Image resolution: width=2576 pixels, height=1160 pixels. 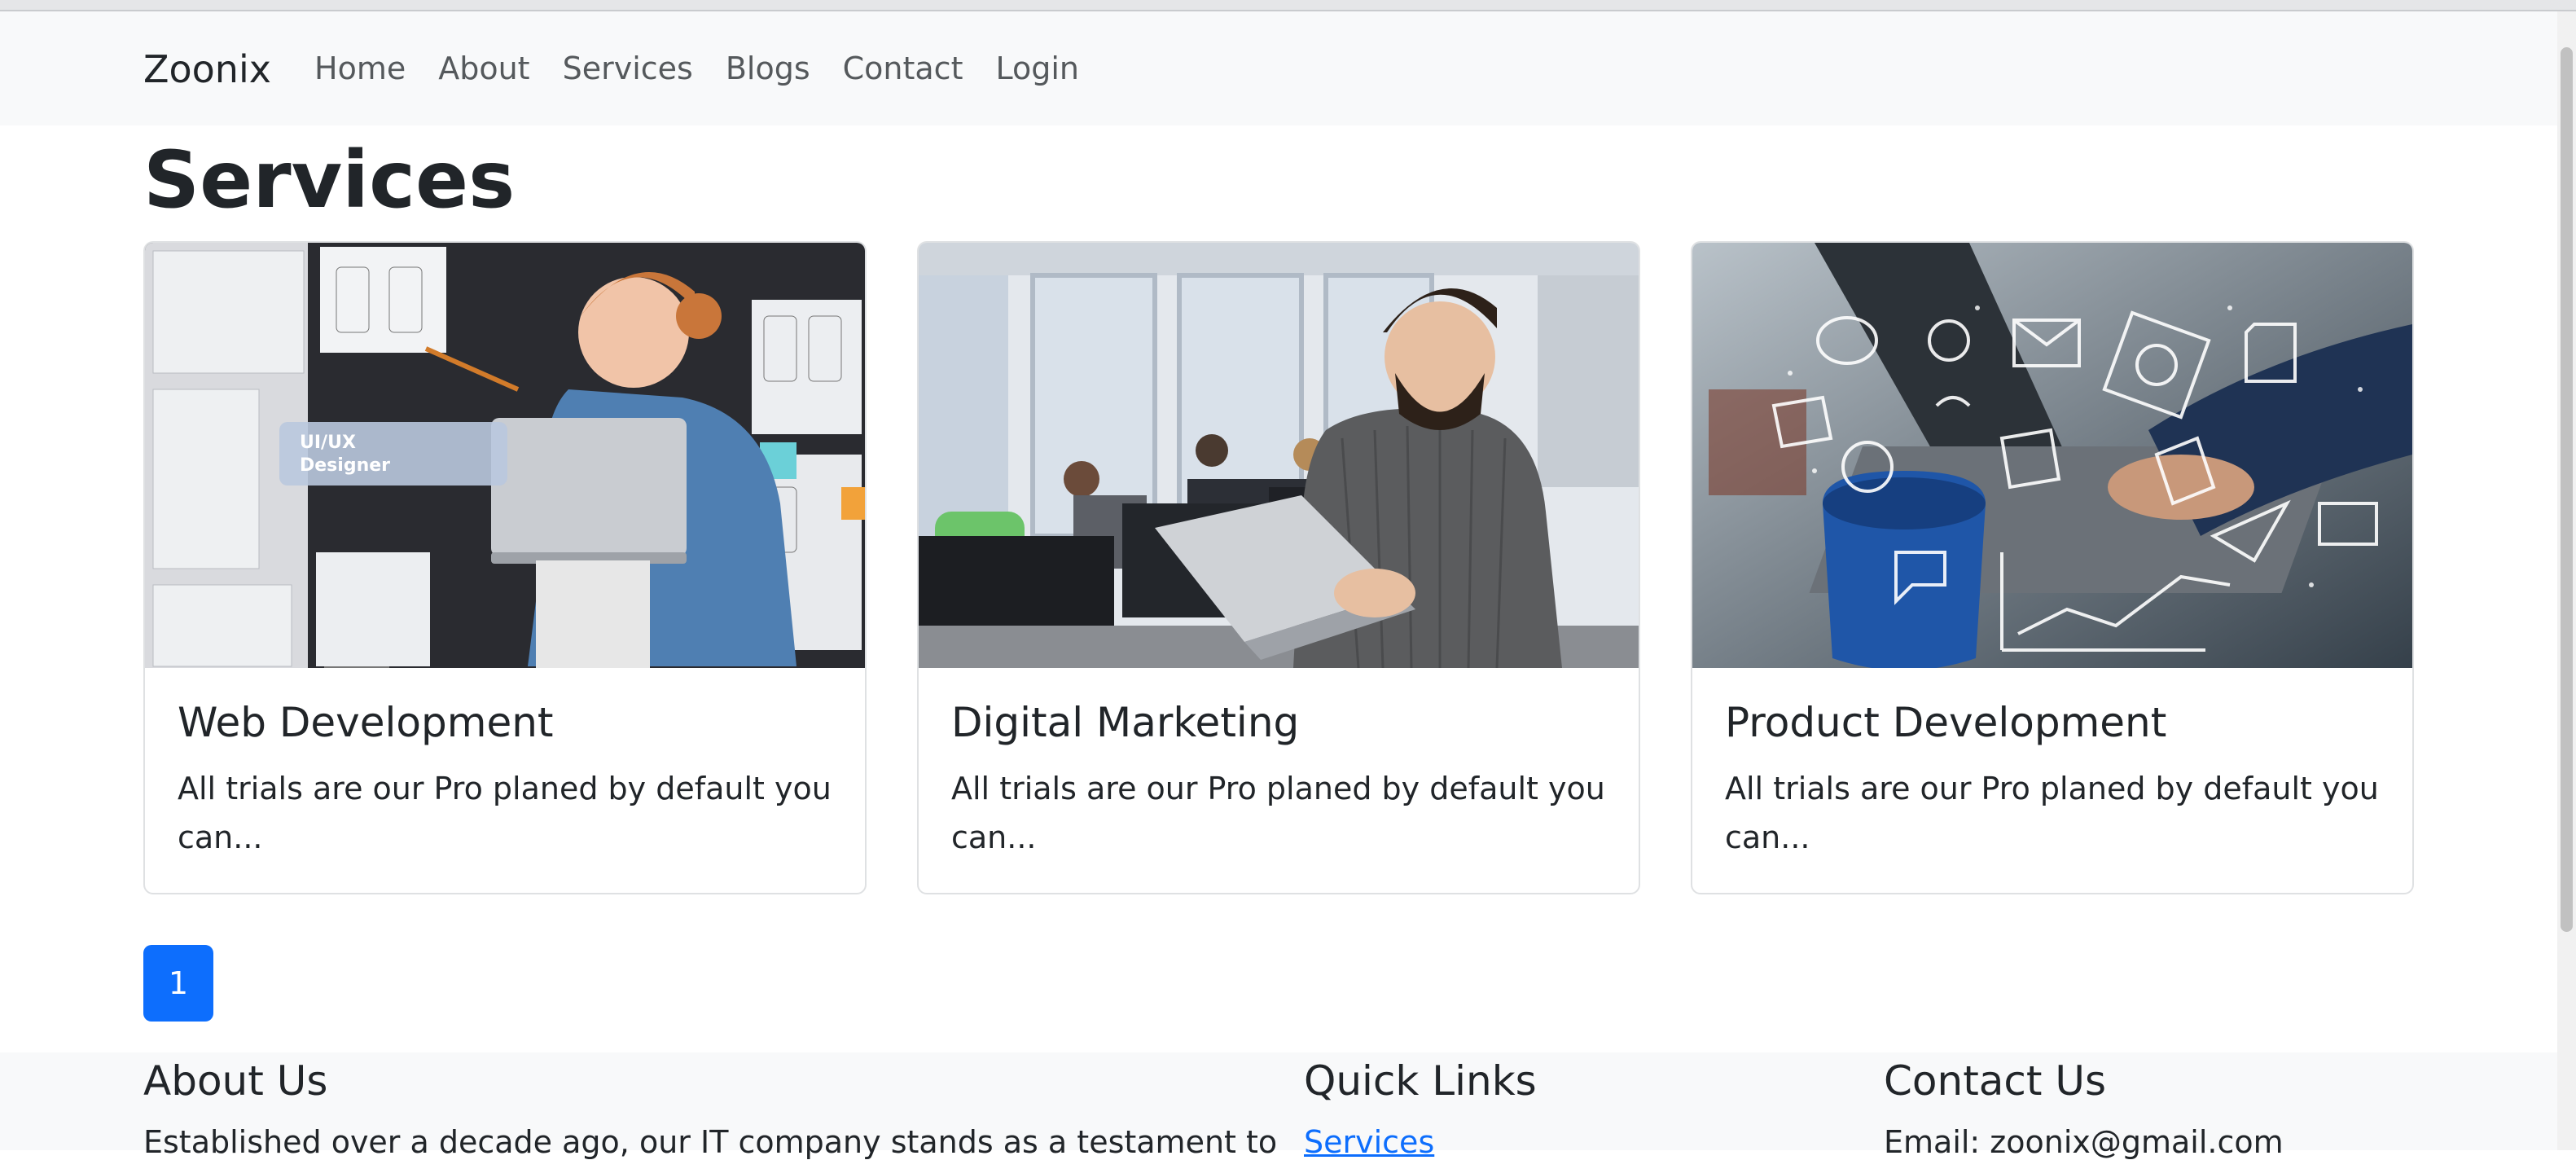 What do you see at coordinates (1288, 5) in the screenshot?
I see `browser-top-edge` at bounding box center [1288, 5].